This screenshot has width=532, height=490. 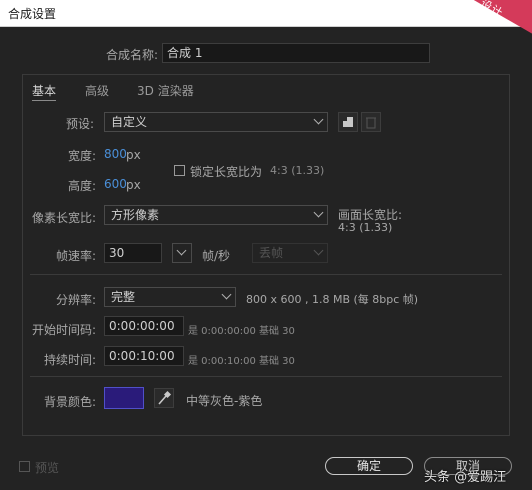 I want to click on save-preset-icon, so click(x=348, y=122).